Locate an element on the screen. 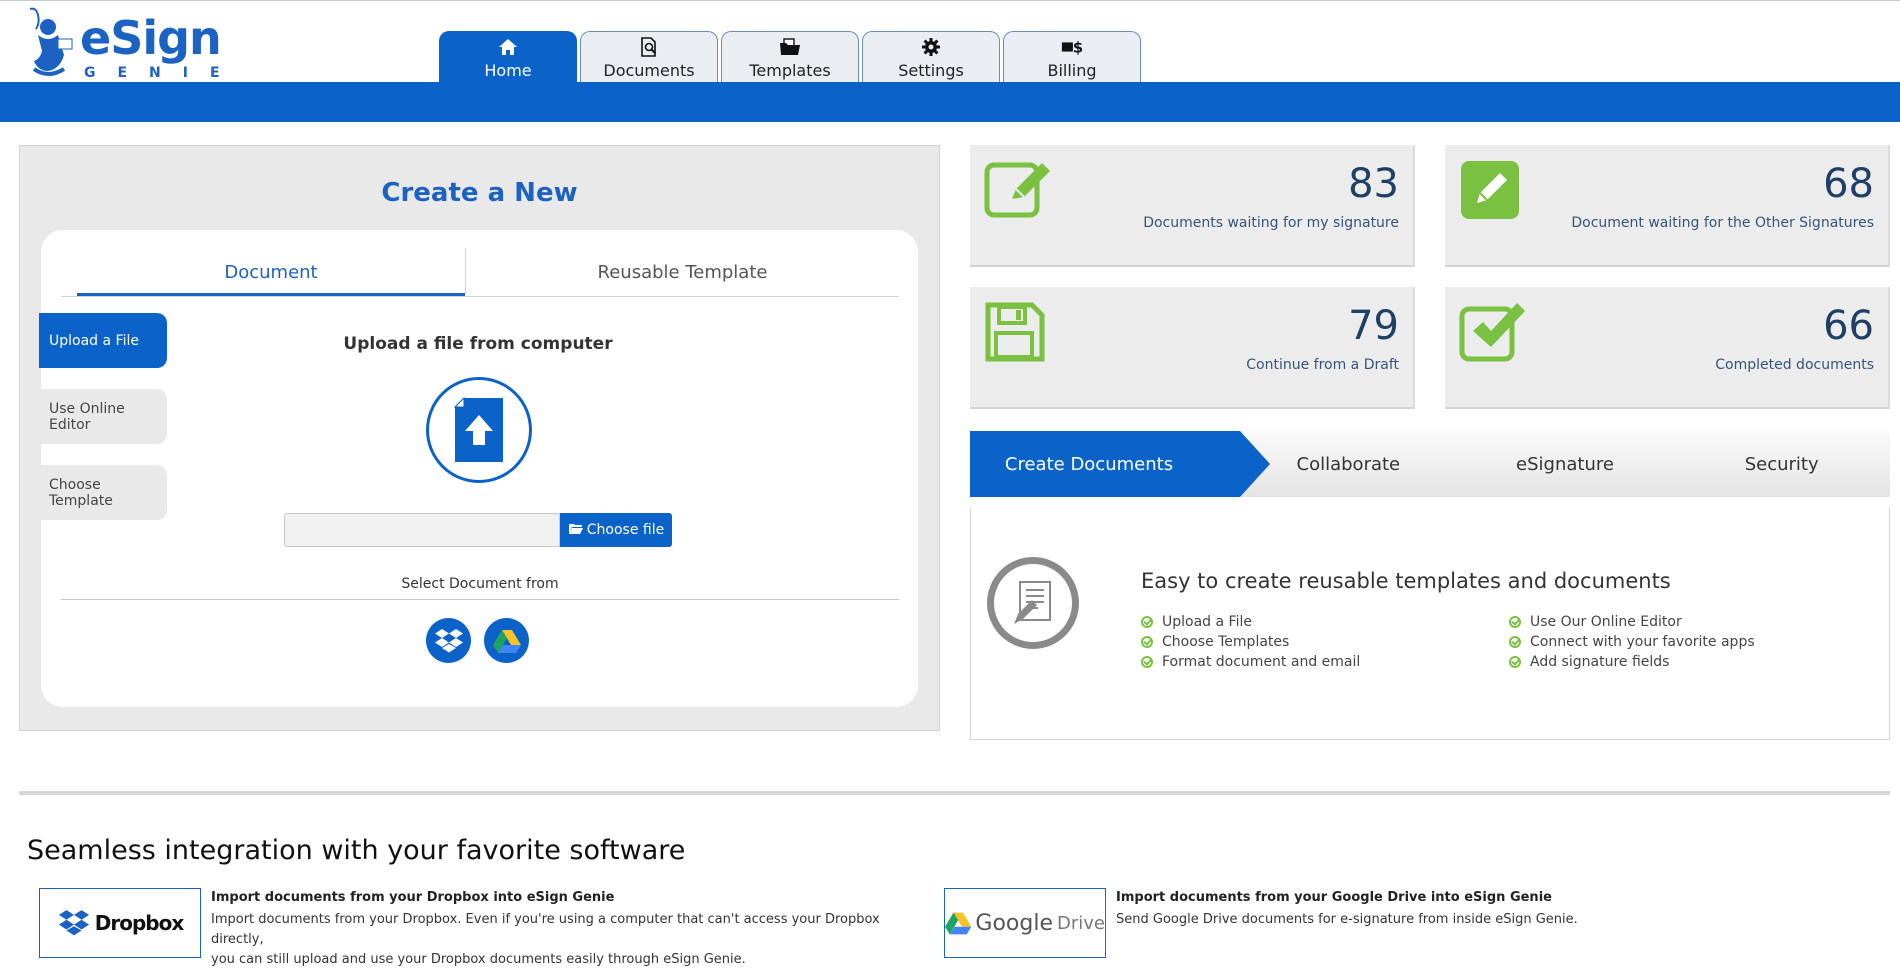  stat-value: 68 is located at coordinates (1848, 184).